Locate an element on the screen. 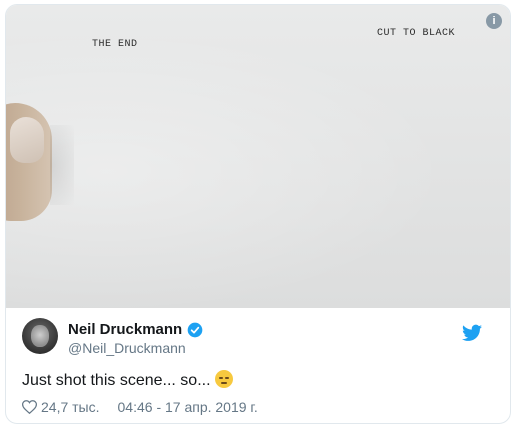 This screenshot has width=514, height=425. avatar is located at coordinates (40, 336).